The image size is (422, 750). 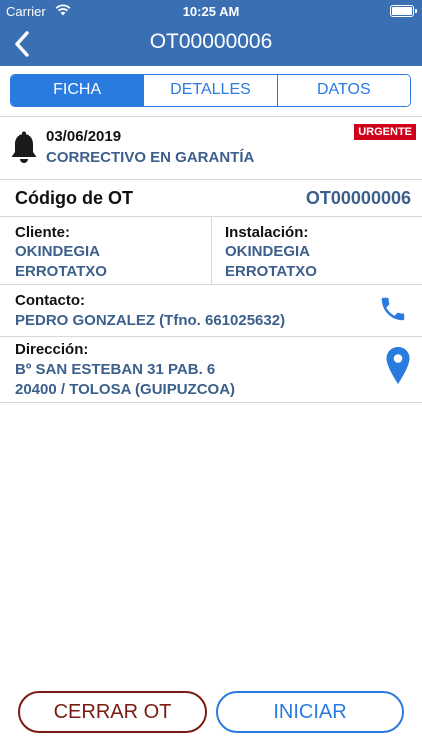 I want to click on client-name-line2: ERROTATXO, so click(x=61, y=271).